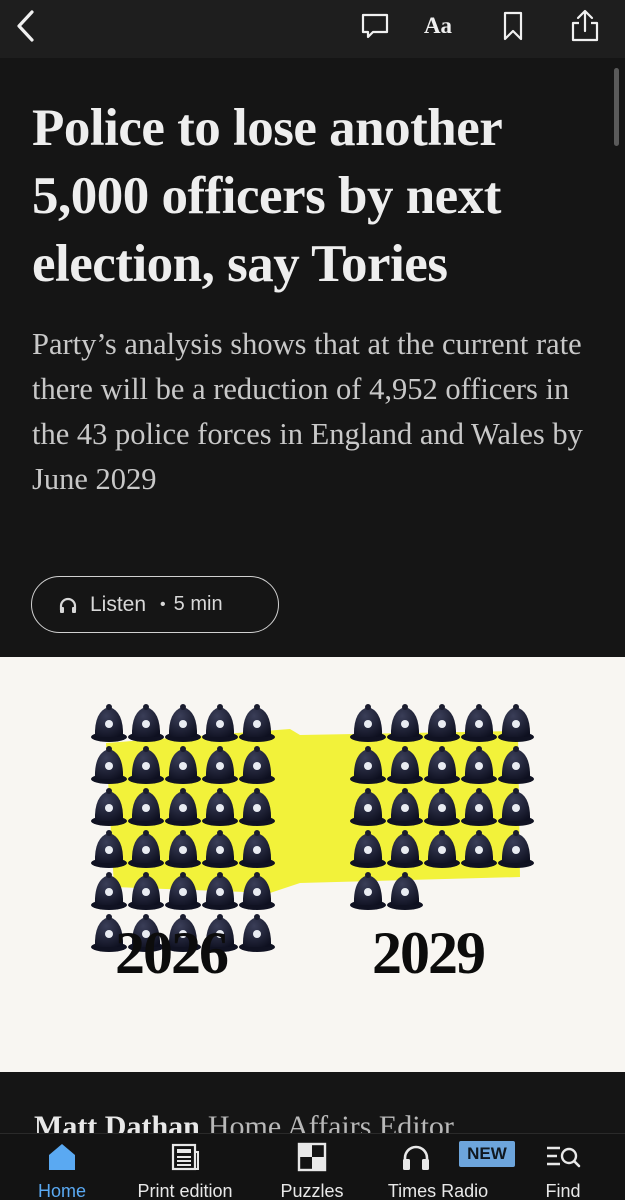 This screenshot has width=625, height=1200. What do you see at coordinates (563, 1190) in the screenshot?
I see `tab-find-label: Find` at bounding box center [563, 1190].